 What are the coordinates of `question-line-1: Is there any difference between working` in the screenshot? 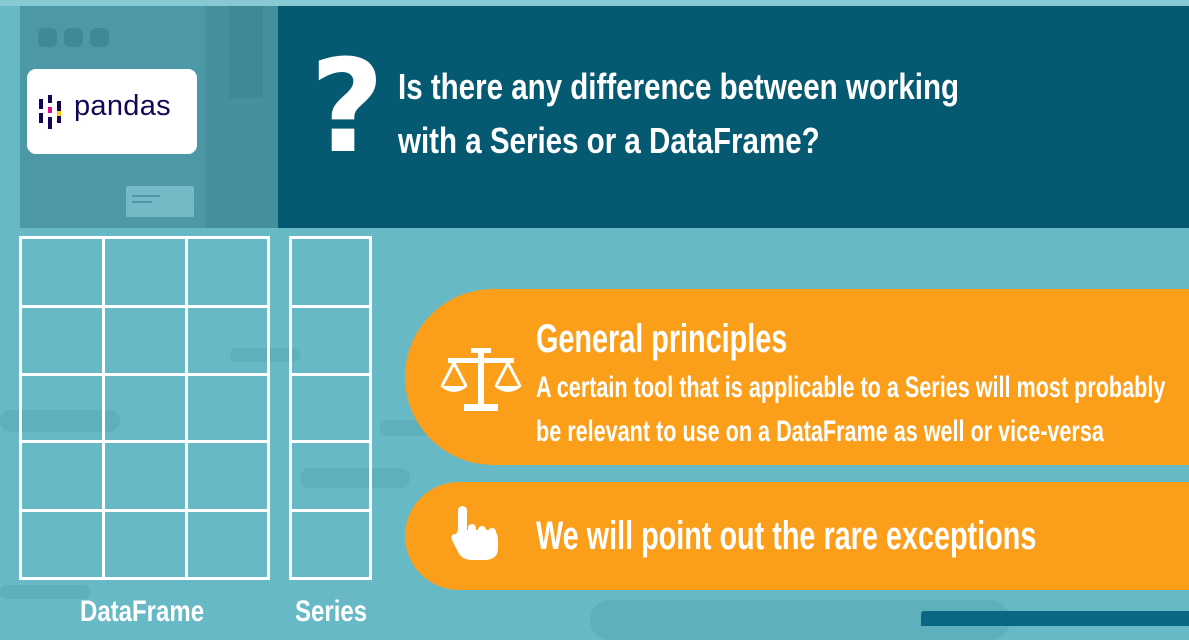 It's located at (679, 86).